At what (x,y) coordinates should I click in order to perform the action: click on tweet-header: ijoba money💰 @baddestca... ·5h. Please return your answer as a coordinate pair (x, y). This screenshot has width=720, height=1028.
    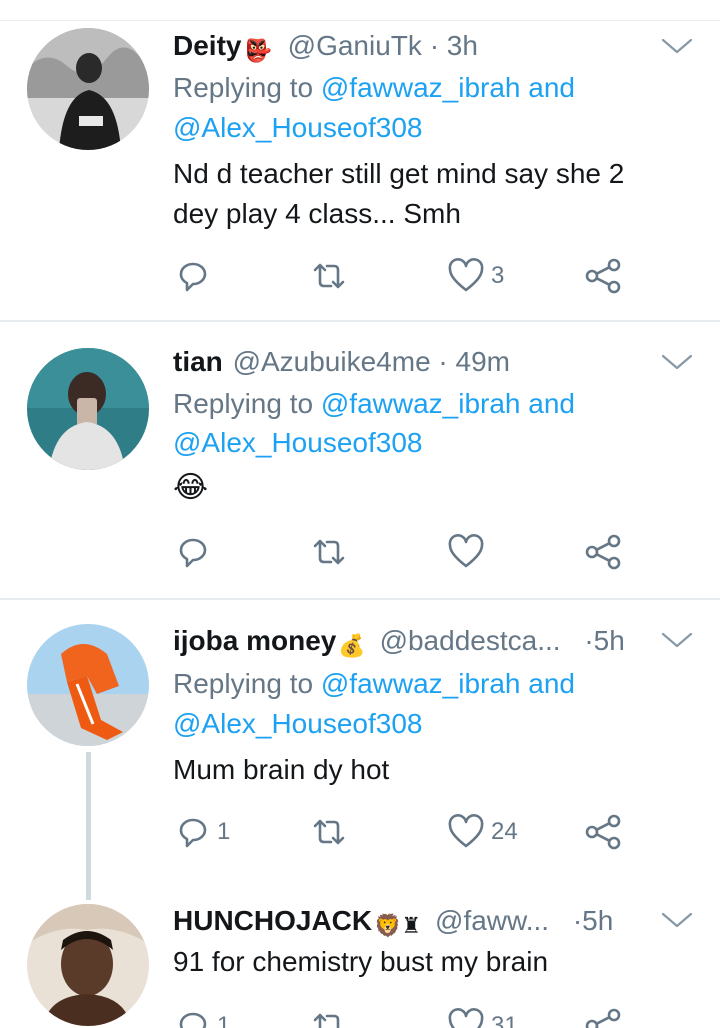
    Looking at the image, I should click on (399, 643).